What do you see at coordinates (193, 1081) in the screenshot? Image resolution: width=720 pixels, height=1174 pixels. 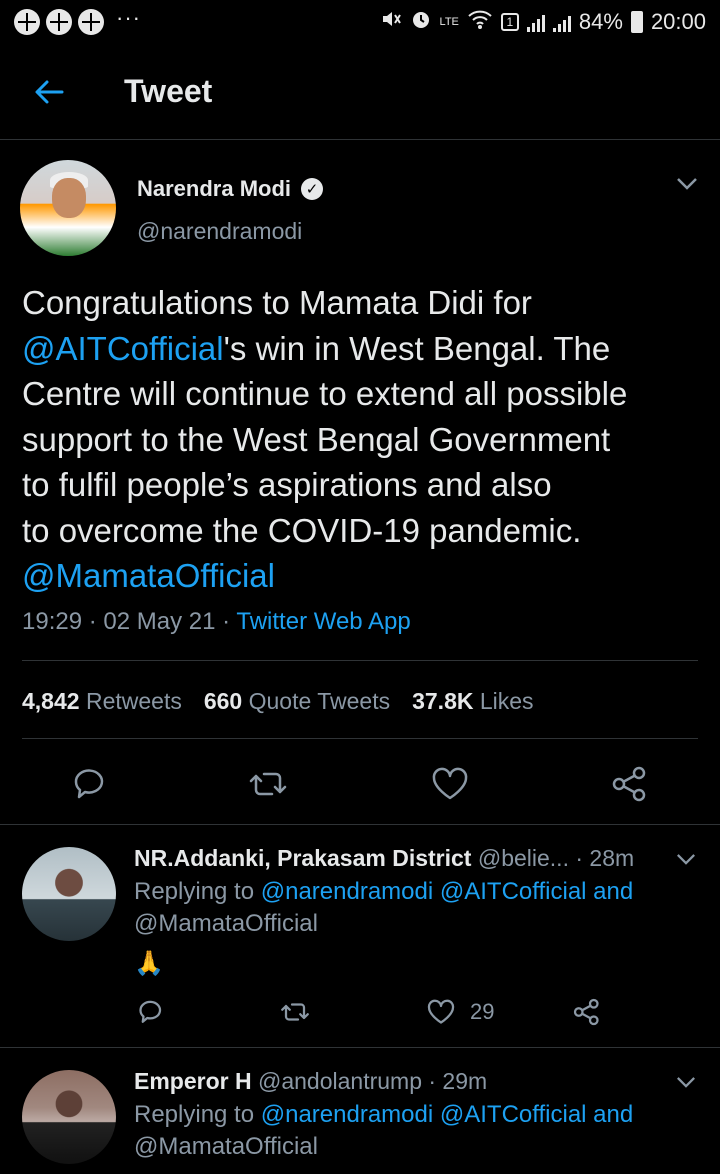 I see `reply-author-name: Emperor H` at bounding box center [193, 1081].